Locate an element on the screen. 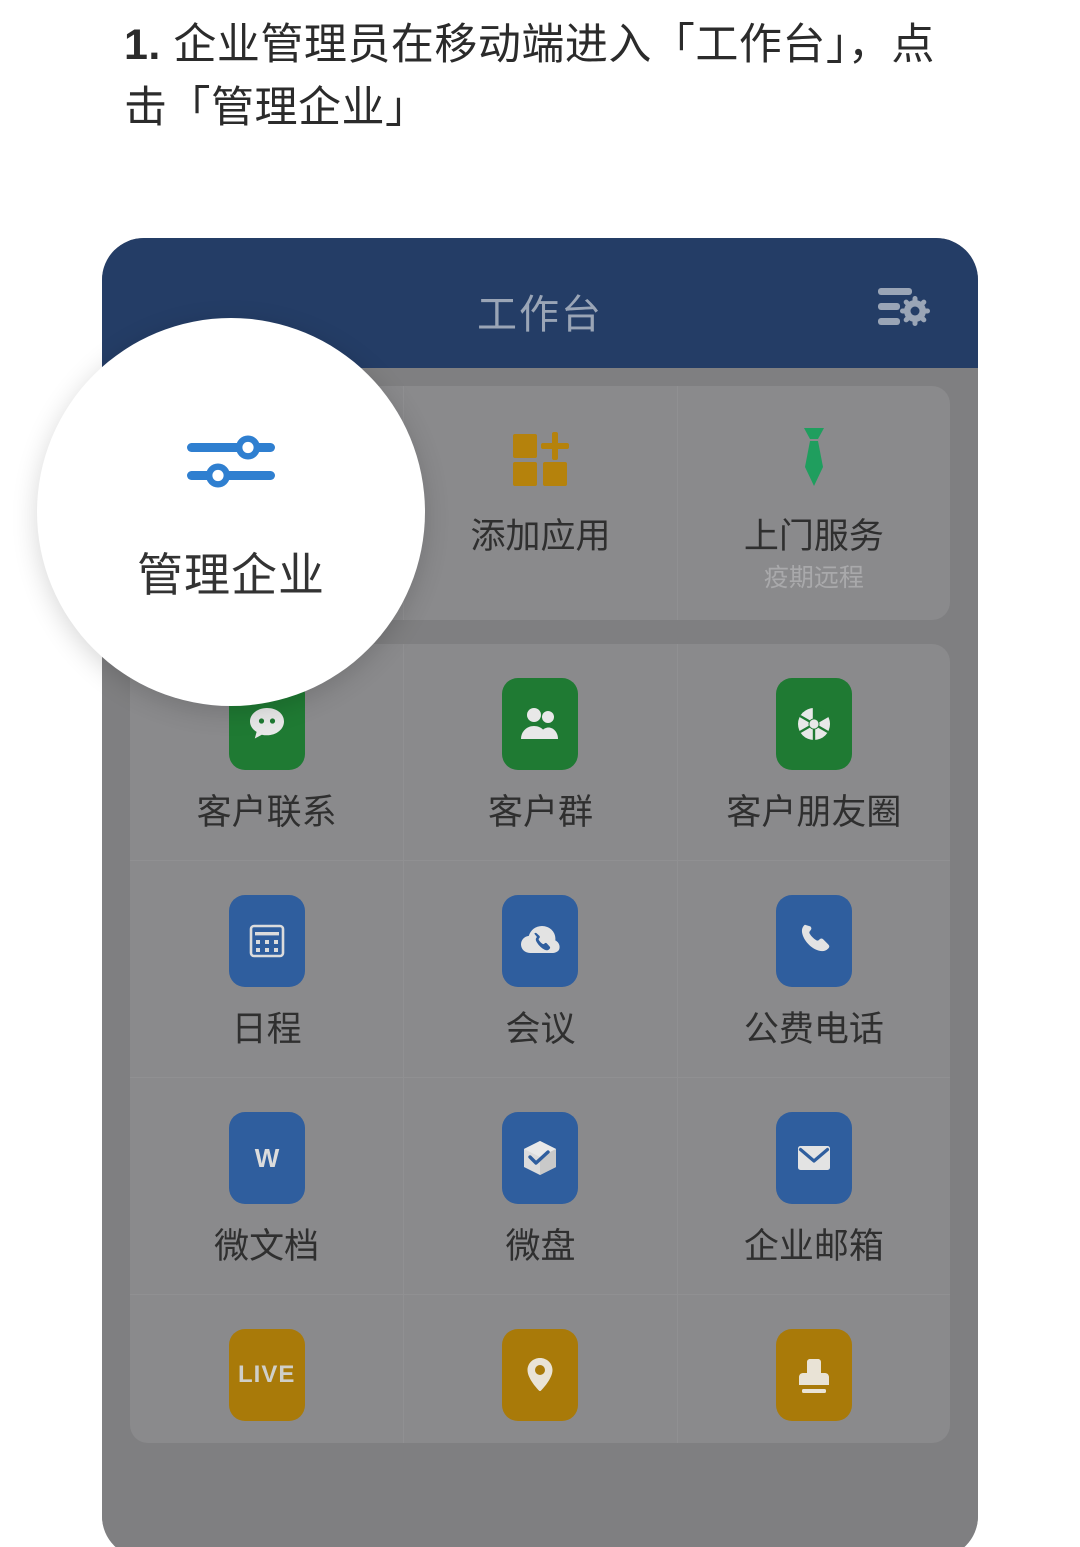  phone-icon is located at coordinates (813, 941).